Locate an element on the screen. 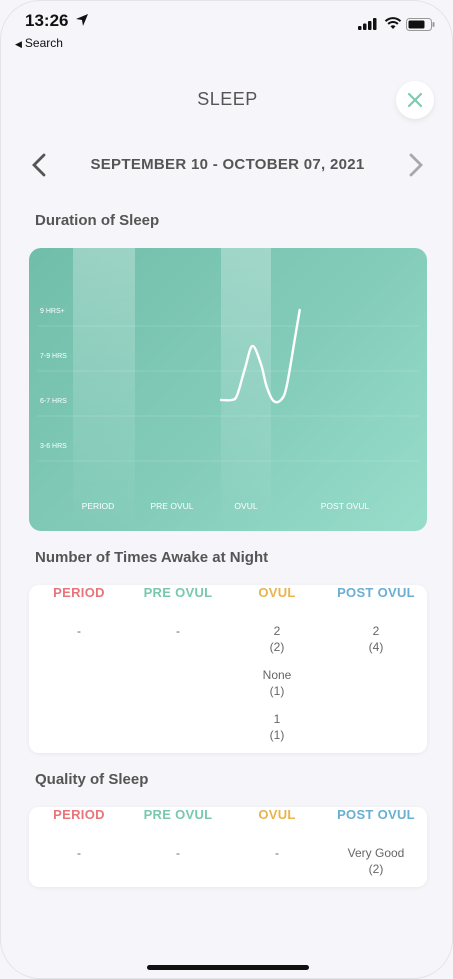 Image resolution: width=453 pixels, height=979 pixels. back-triangle-icon: ◀ is located at coordinates (18, 44).